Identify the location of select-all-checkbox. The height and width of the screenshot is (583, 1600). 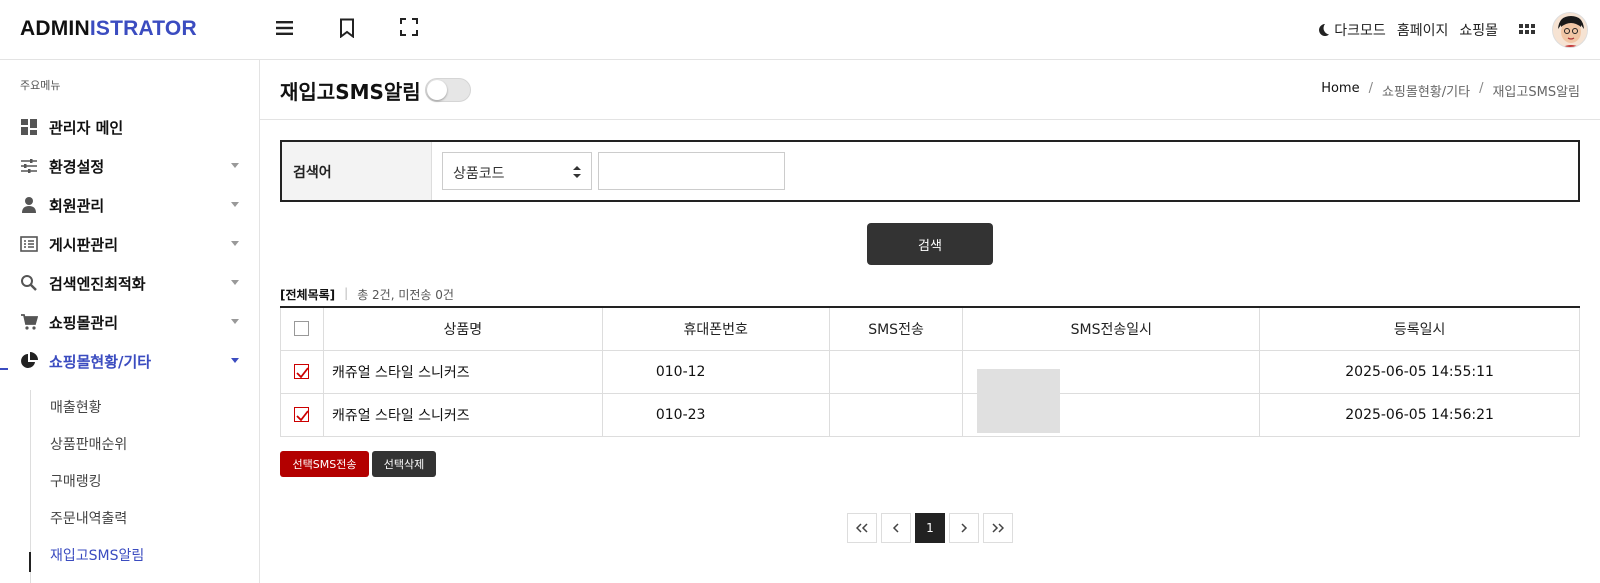
(302, 329).